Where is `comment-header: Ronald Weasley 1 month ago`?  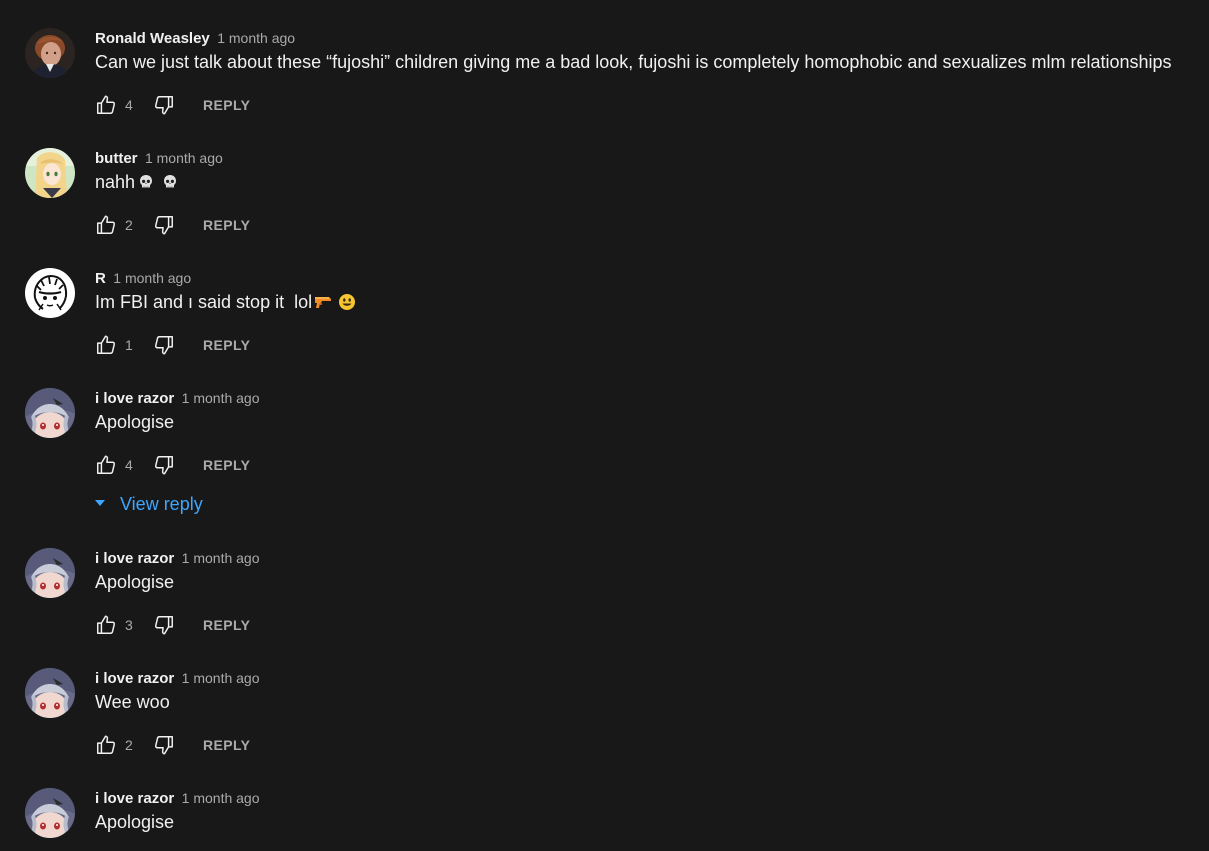
comment-header: Ronald Weasley 1 month ago is located at coordinates (195, 38).